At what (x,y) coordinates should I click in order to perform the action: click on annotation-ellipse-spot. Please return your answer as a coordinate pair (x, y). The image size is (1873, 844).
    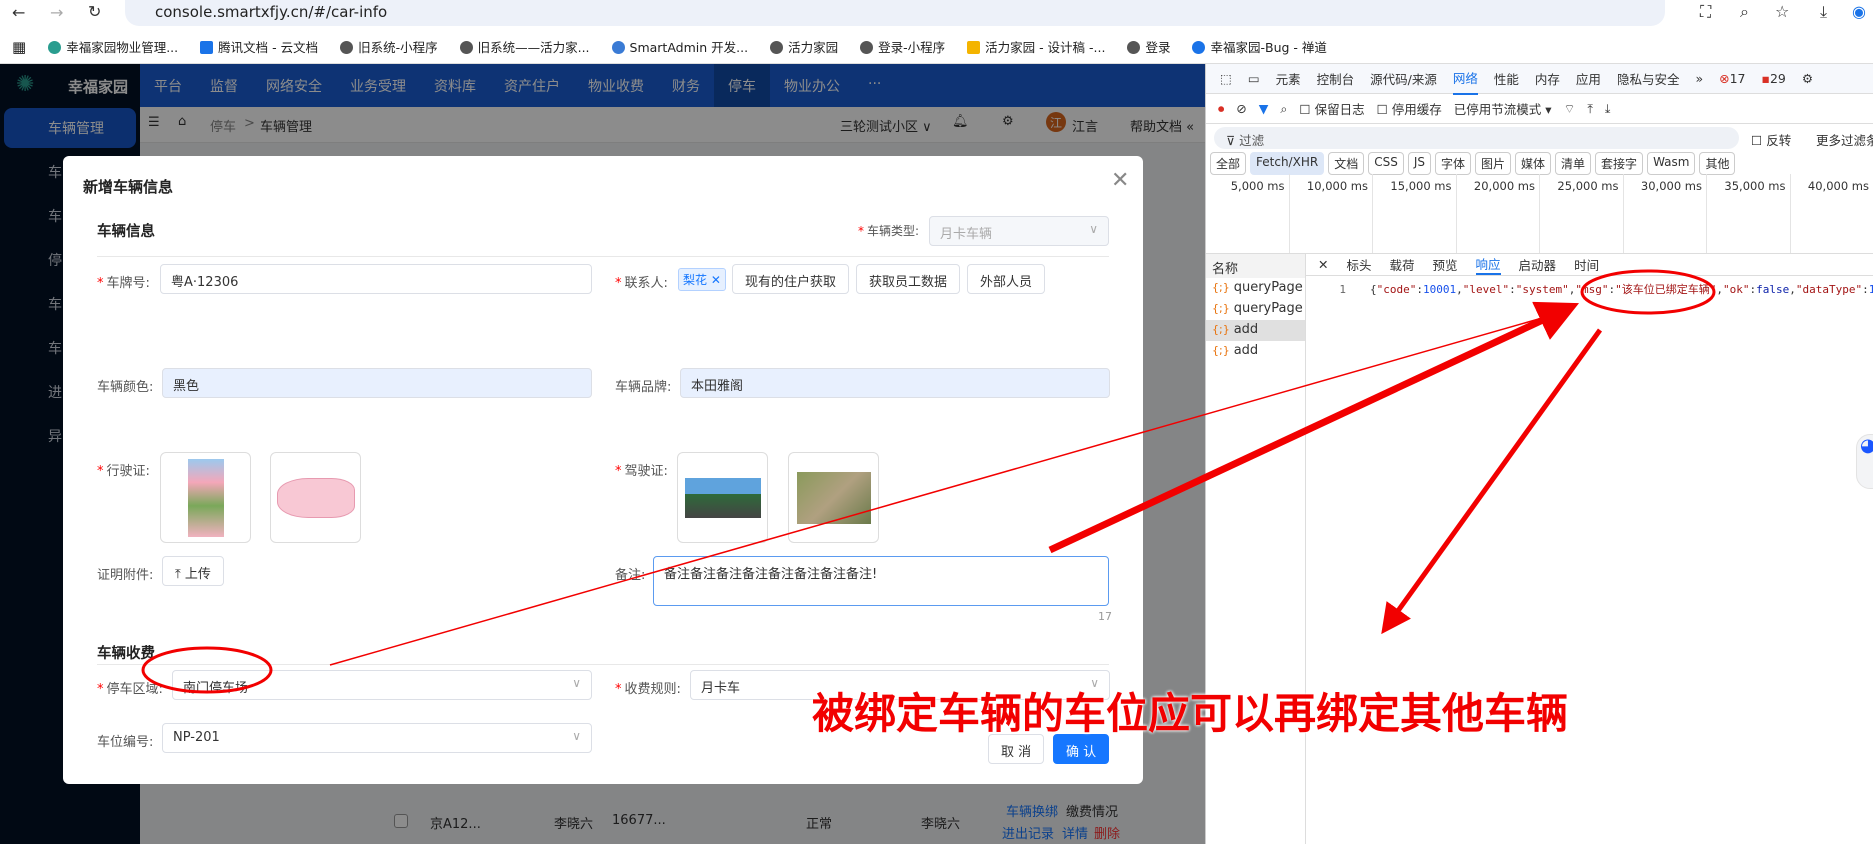
    Looking at the image, I should click on (207, 670).